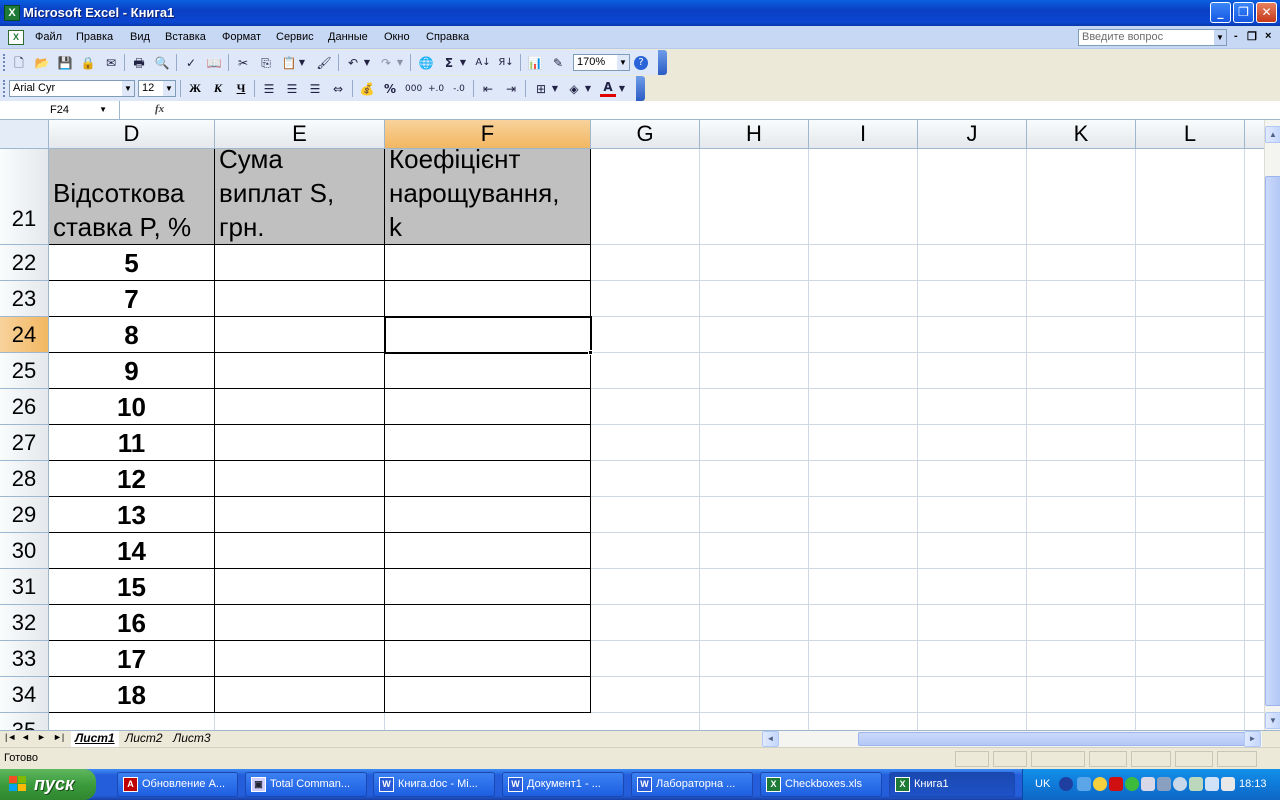 The width and height of the screenshot is (1280, 800). What do you see at coordinates (338, 89) in the screenshot?
I see `merge-center-icon: ⇔` at bounding box center [338, 89].